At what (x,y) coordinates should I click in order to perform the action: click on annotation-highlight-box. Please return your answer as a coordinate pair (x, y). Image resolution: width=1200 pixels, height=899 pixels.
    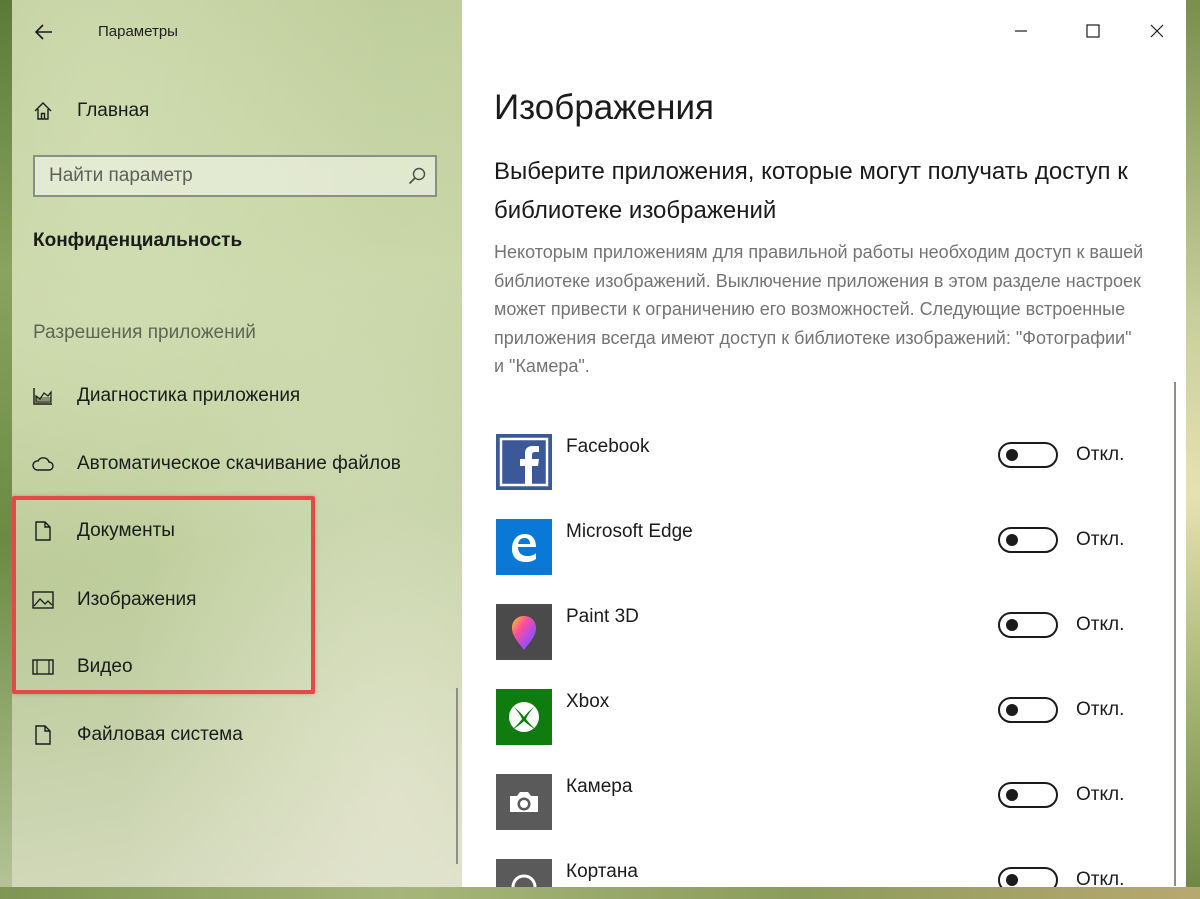
    Looking at the image, I should click on (163, 595).